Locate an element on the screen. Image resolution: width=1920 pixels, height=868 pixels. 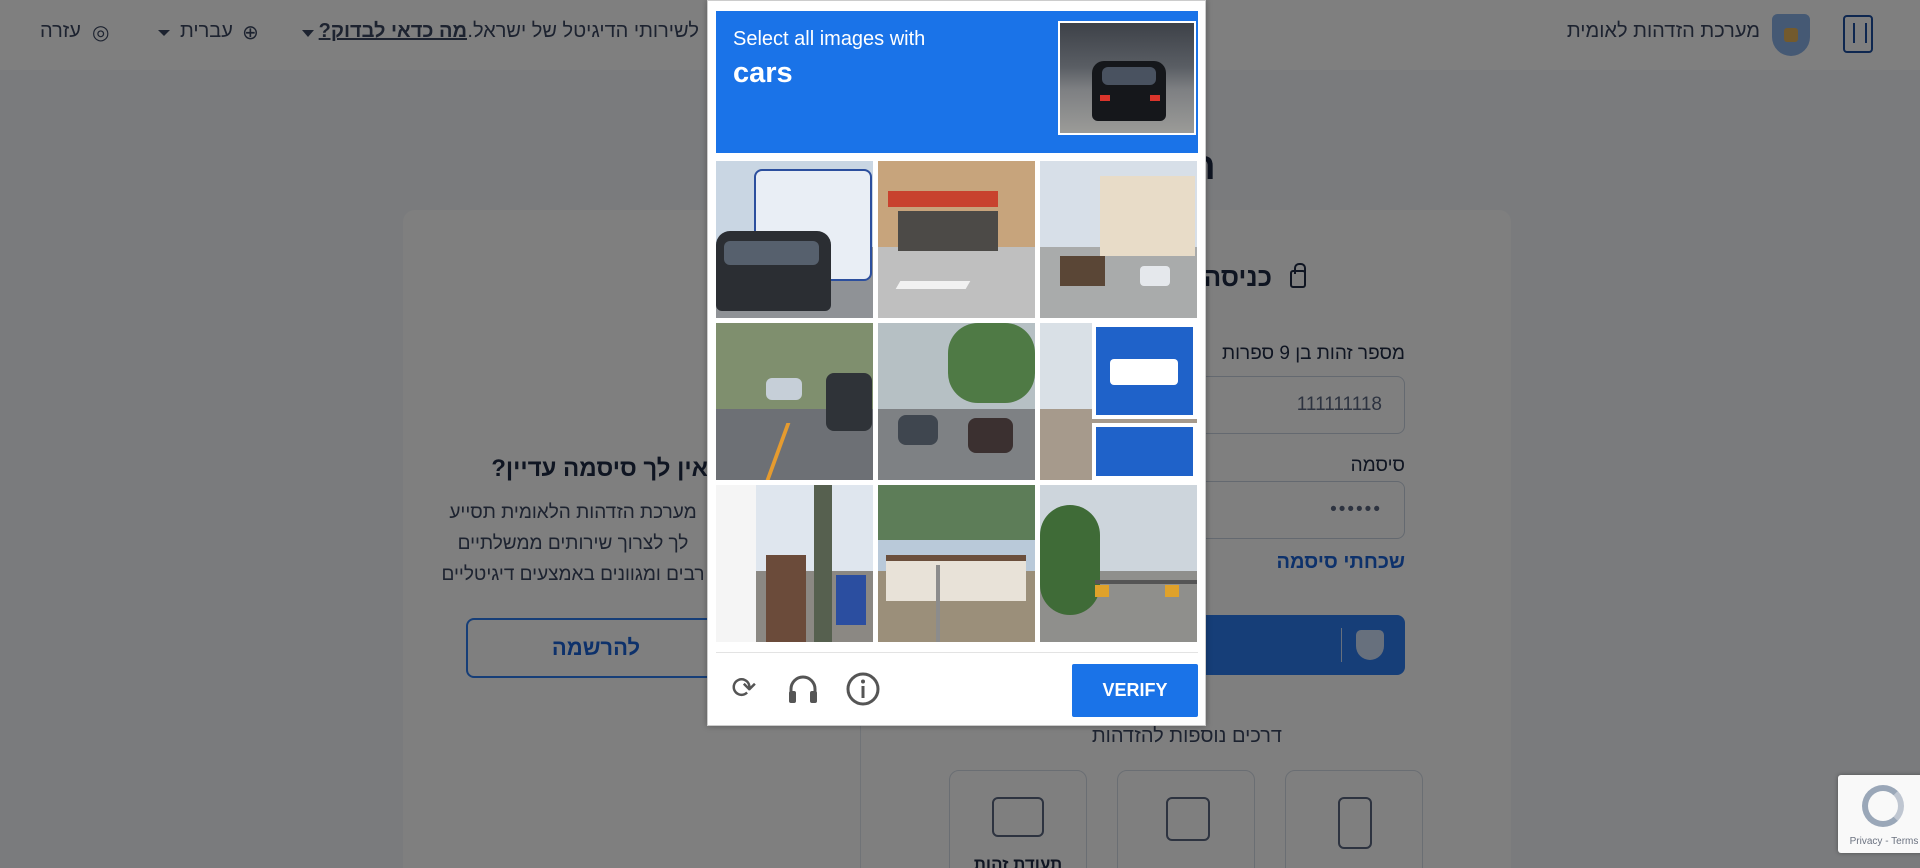
headphones-icon is located at coordinates (803, 689).